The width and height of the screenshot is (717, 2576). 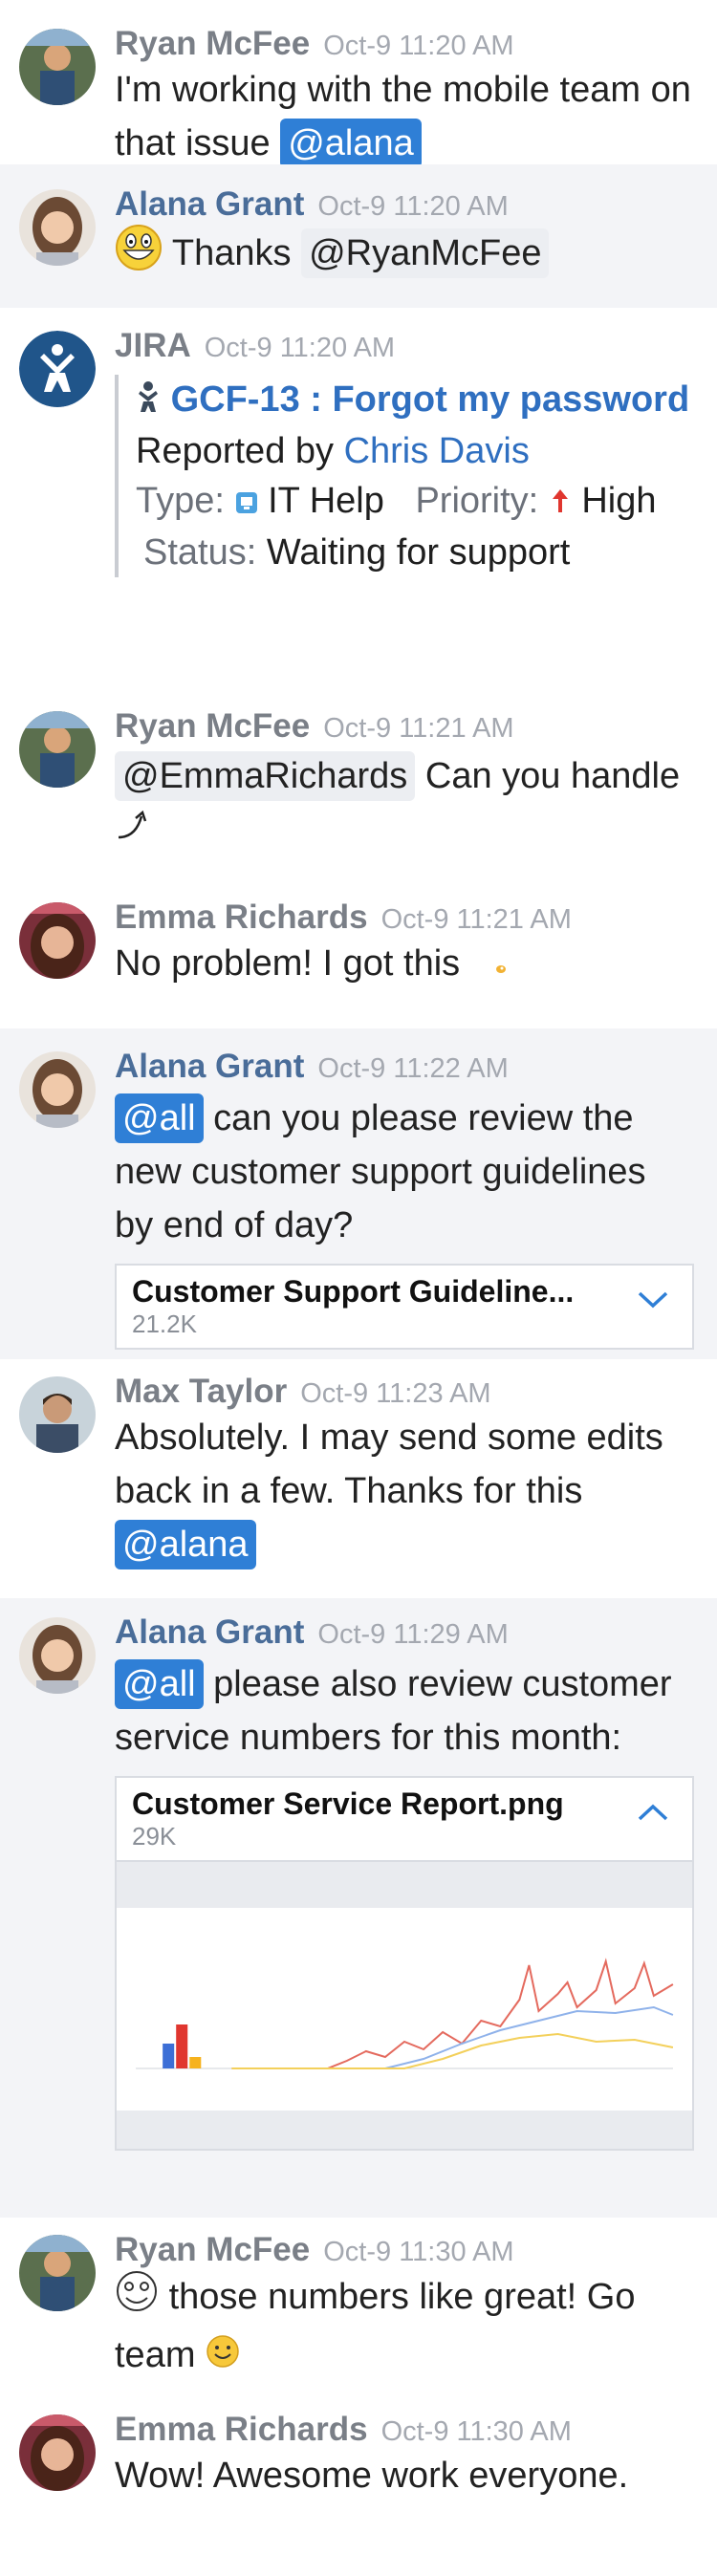 I want to click on attachment-card: Customer Service Report.png 29K, so click(x=404, y=1964).